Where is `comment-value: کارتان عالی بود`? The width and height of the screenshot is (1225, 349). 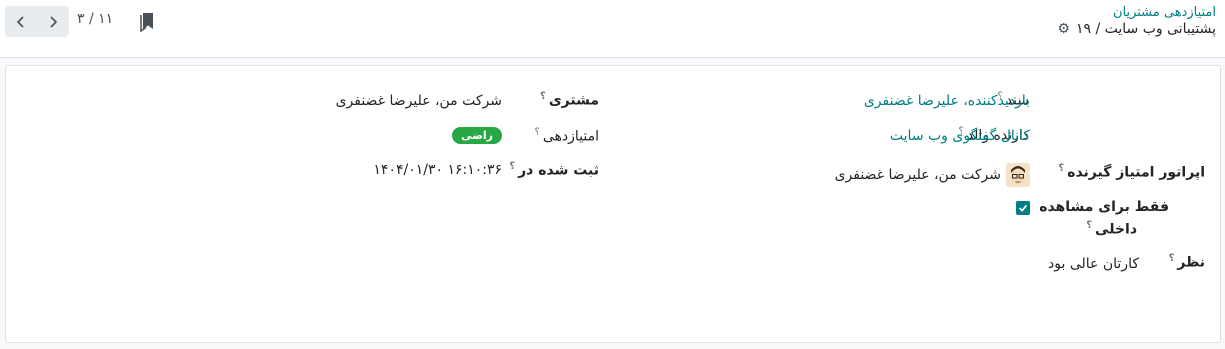
comment-value: کارتان عالی بود is located at coordinates (1093, 264).